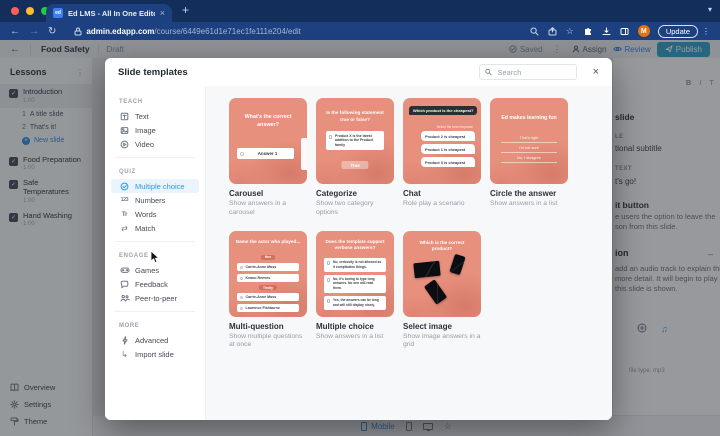  I want to click on browser-menu-icon: ⋮, so click(706, 31).